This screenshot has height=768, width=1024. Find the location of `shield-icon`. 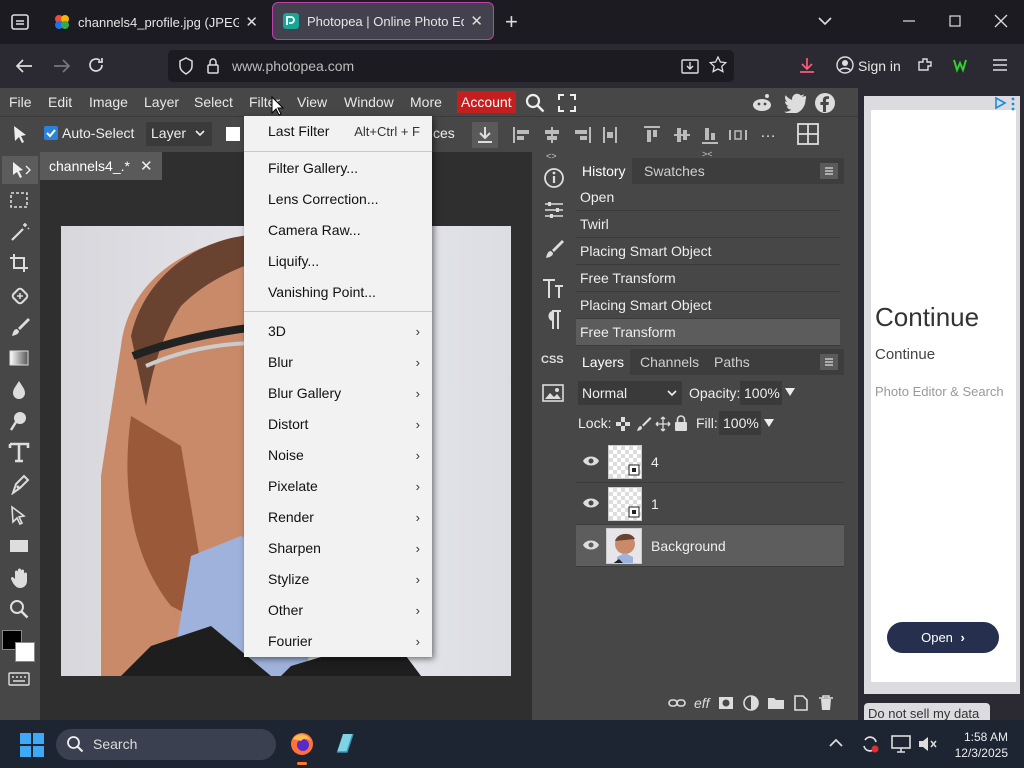

shield-icon is located at coordinates (186, 66).